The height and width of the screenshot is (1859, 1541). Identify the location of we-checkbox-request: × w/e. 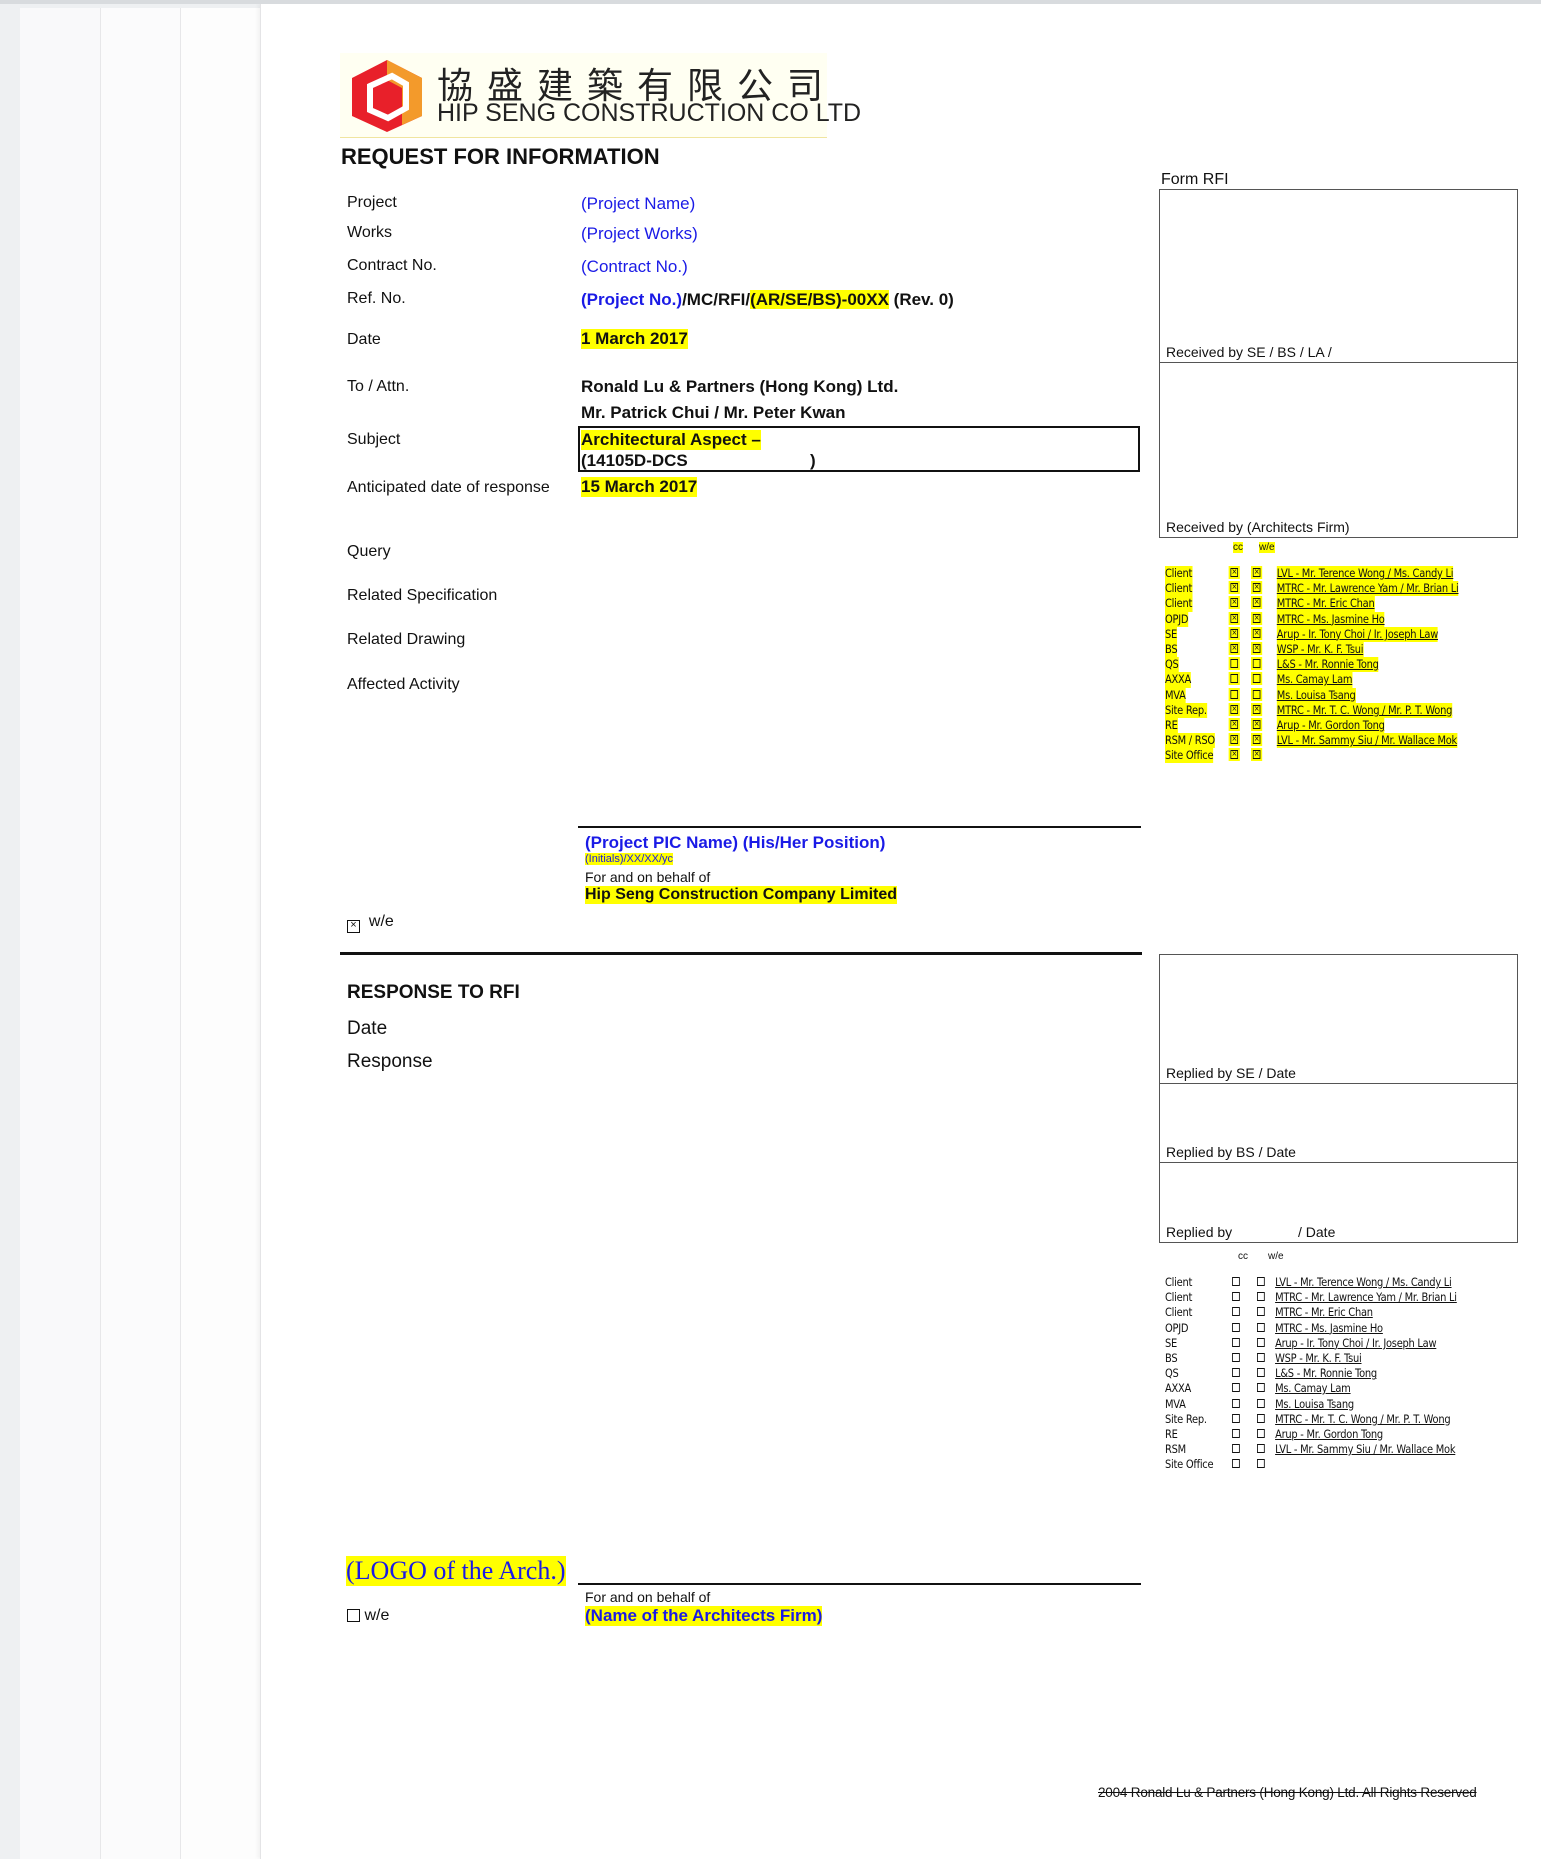
(370, 923).